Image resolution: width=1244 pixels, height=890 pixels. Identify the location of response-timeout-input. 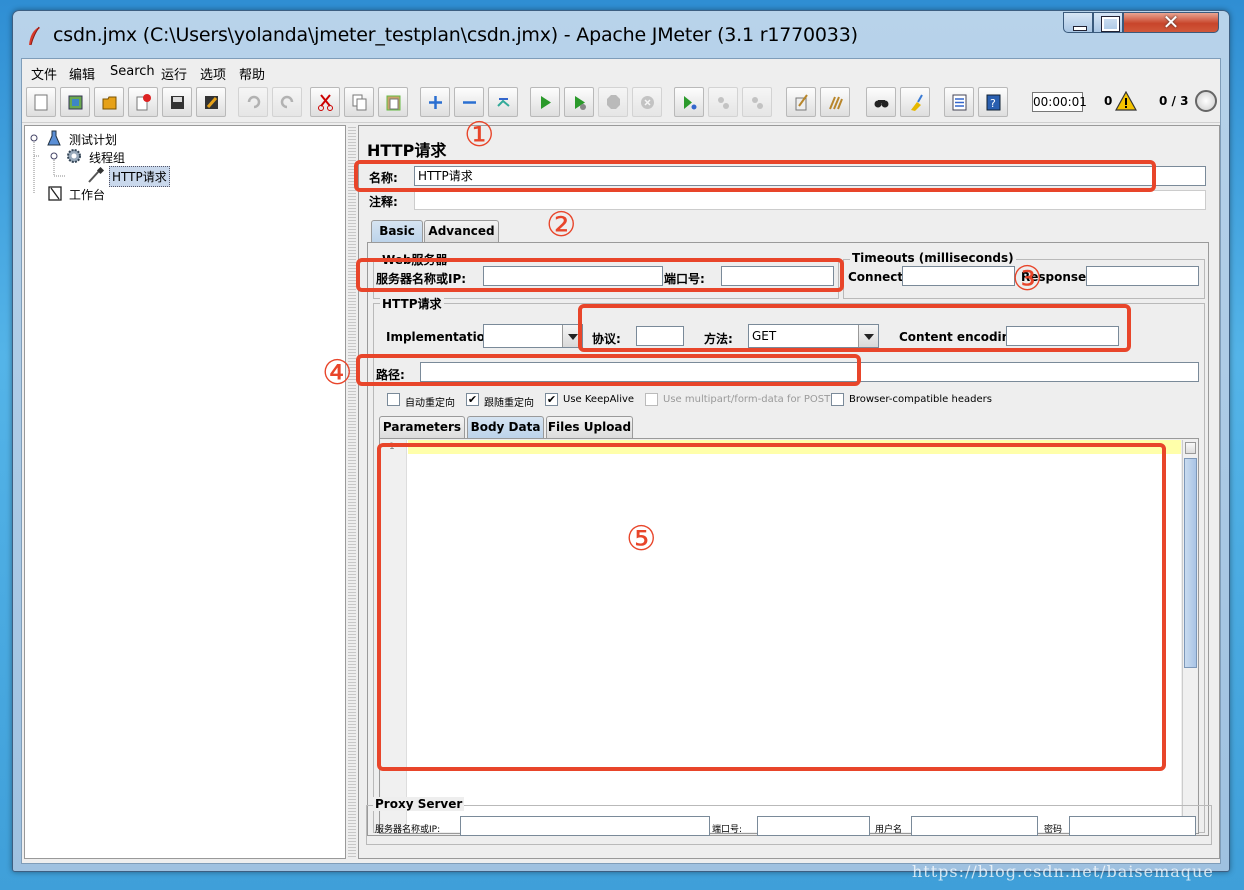
(1142, 276).